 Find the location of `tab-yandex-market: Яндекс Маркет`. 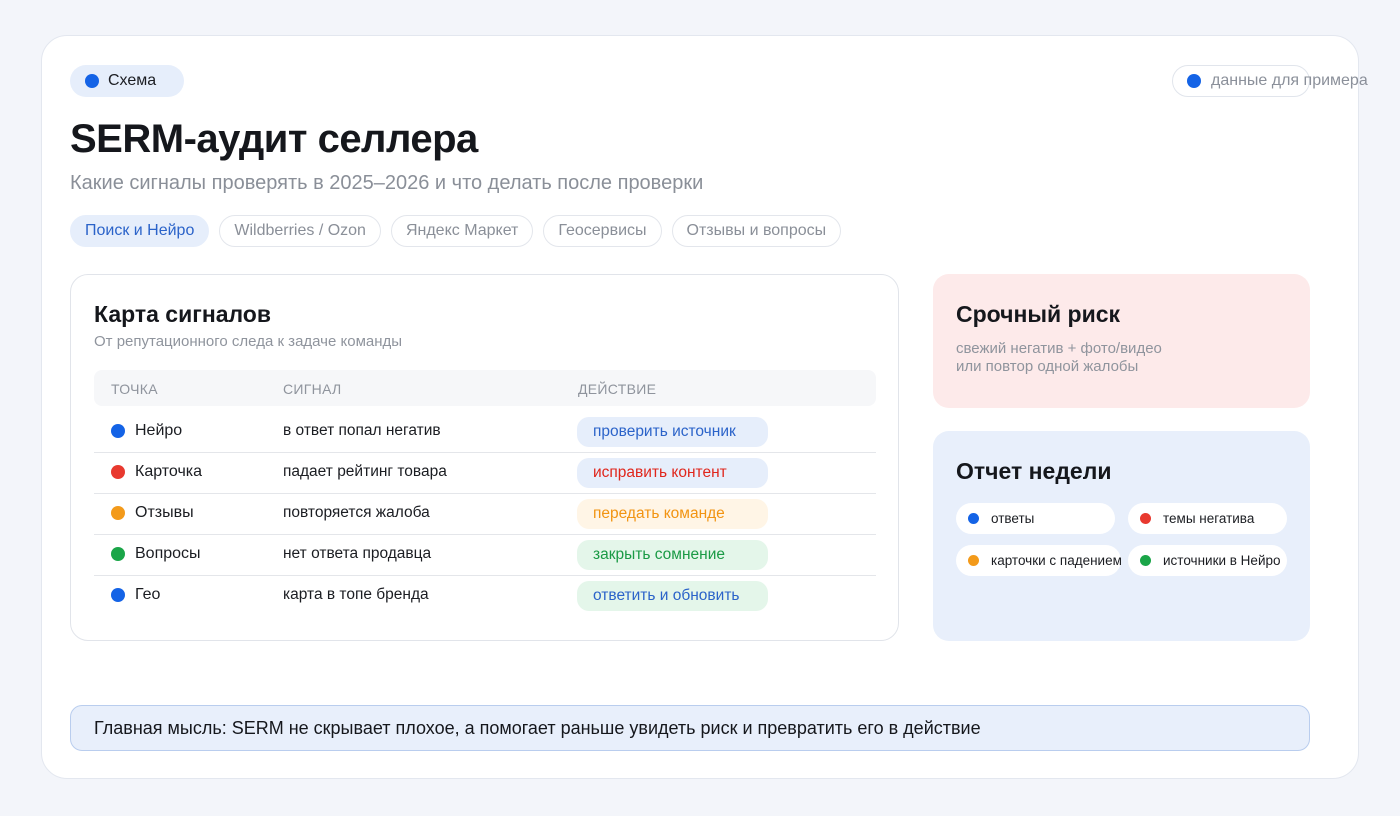

tab-yandex-market: Яндекс Маркет is located at coordinates (462, 231).